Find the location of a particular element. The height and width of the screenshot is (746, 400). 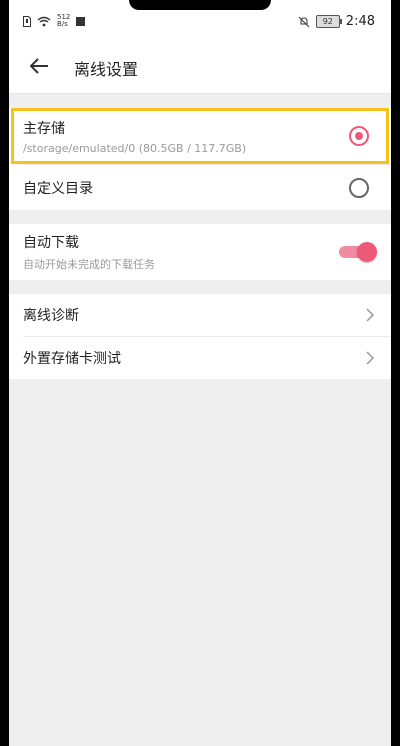

auto-download-label: 自动下载 is located at coordinates (51, 243).